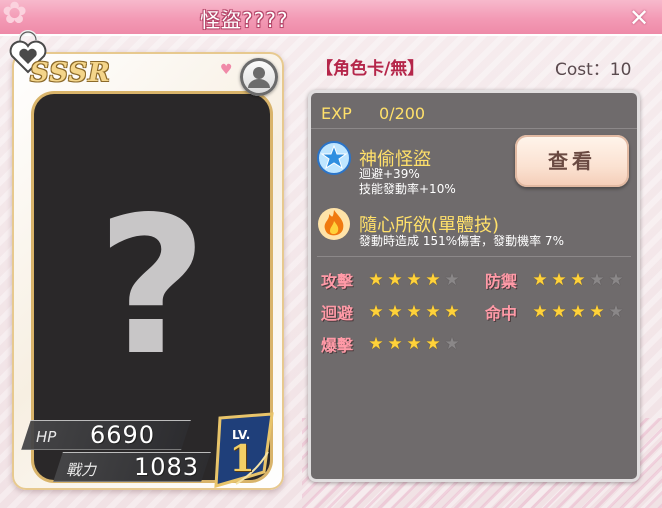  What do you see at coordinates (572, 161) in the screenshot?
I see `view-button: 查看` at bounding box center [572, 161].